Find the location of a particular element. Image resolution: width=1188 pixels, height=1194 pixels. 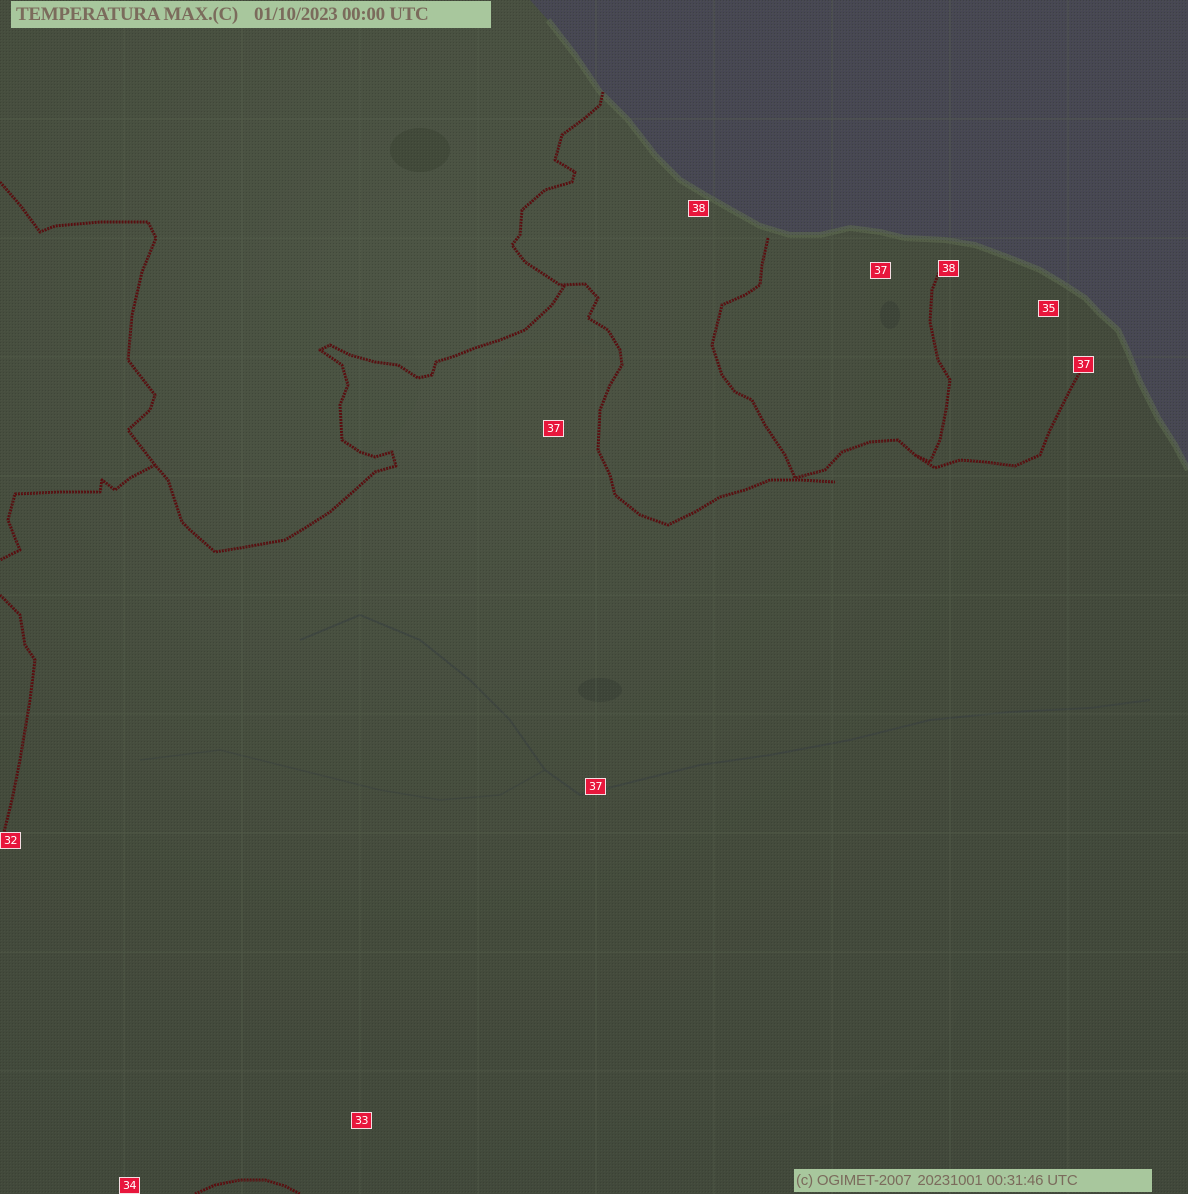

credit-source: (c) OGIMET-2007 is located at coordinates (854, 1180).